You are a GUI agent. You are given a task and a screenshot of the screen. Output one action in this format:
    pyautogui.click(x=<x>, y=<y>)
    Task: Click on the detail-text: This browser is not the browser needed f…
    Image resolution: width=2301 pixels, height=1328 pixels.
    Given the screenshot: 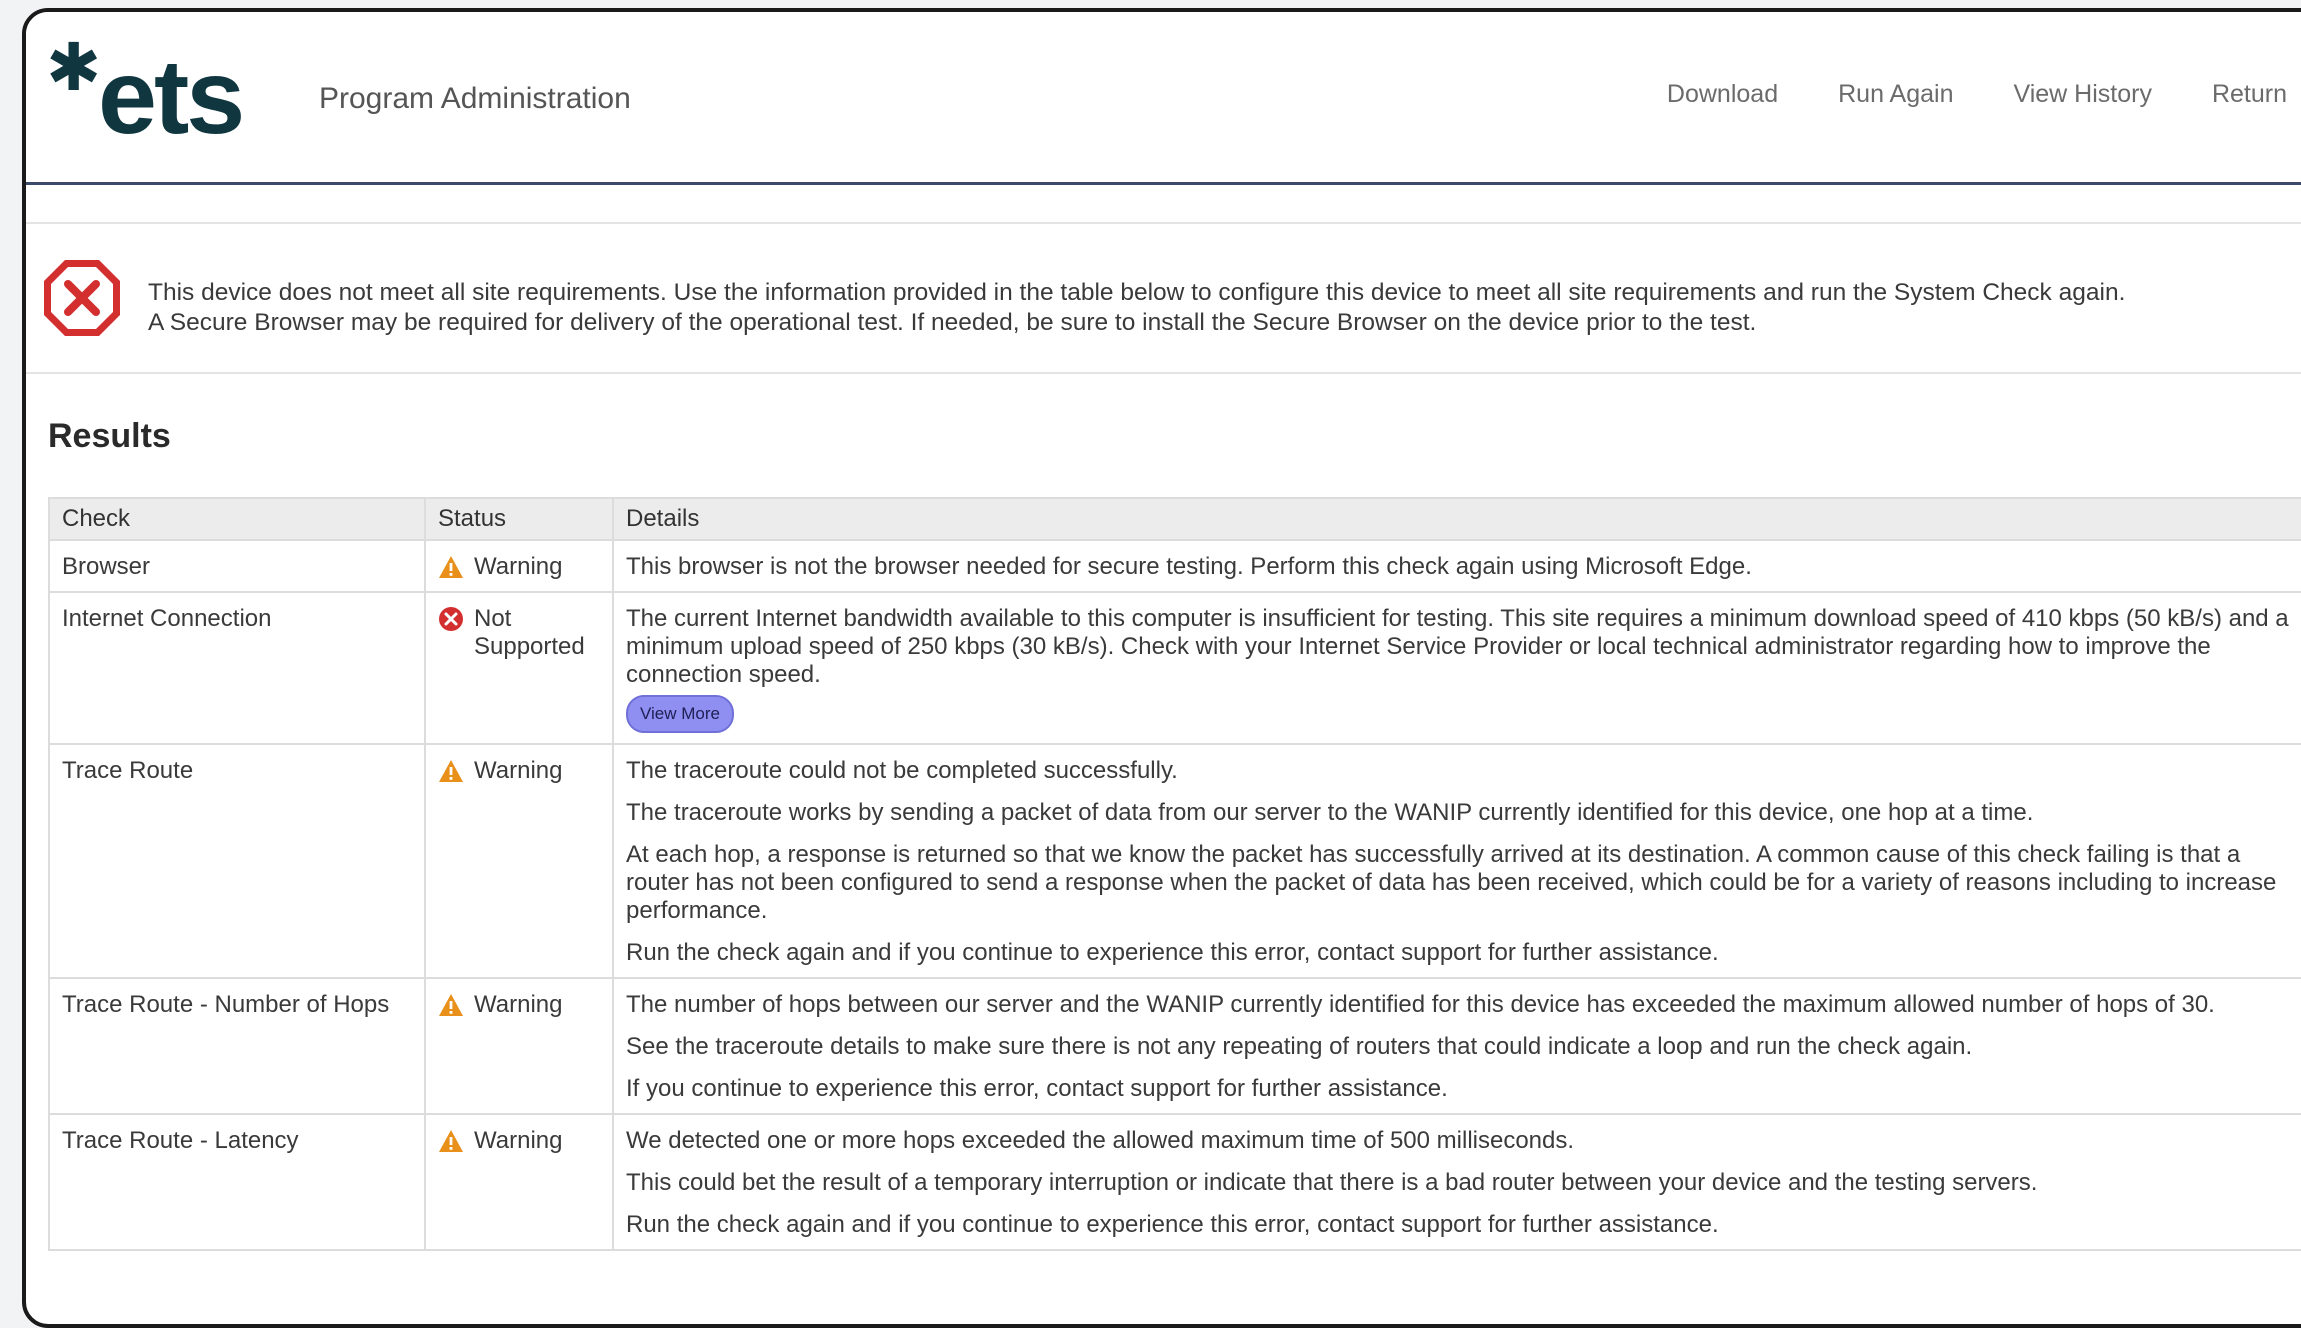 What is the action you would take?
    pyautogui.click(x=1189, y=566)
    